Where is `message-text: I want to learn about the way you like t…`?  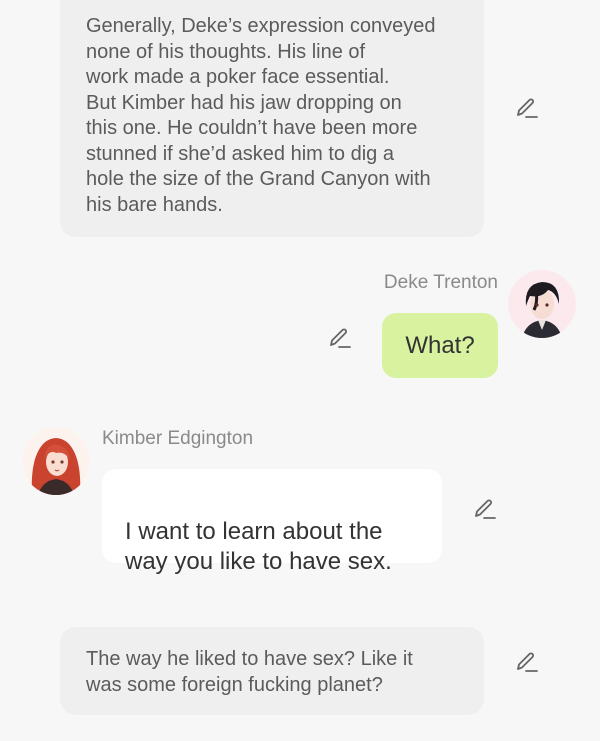 message-text: I want to learn about the way you like t… is located at coordinates (258, 546).